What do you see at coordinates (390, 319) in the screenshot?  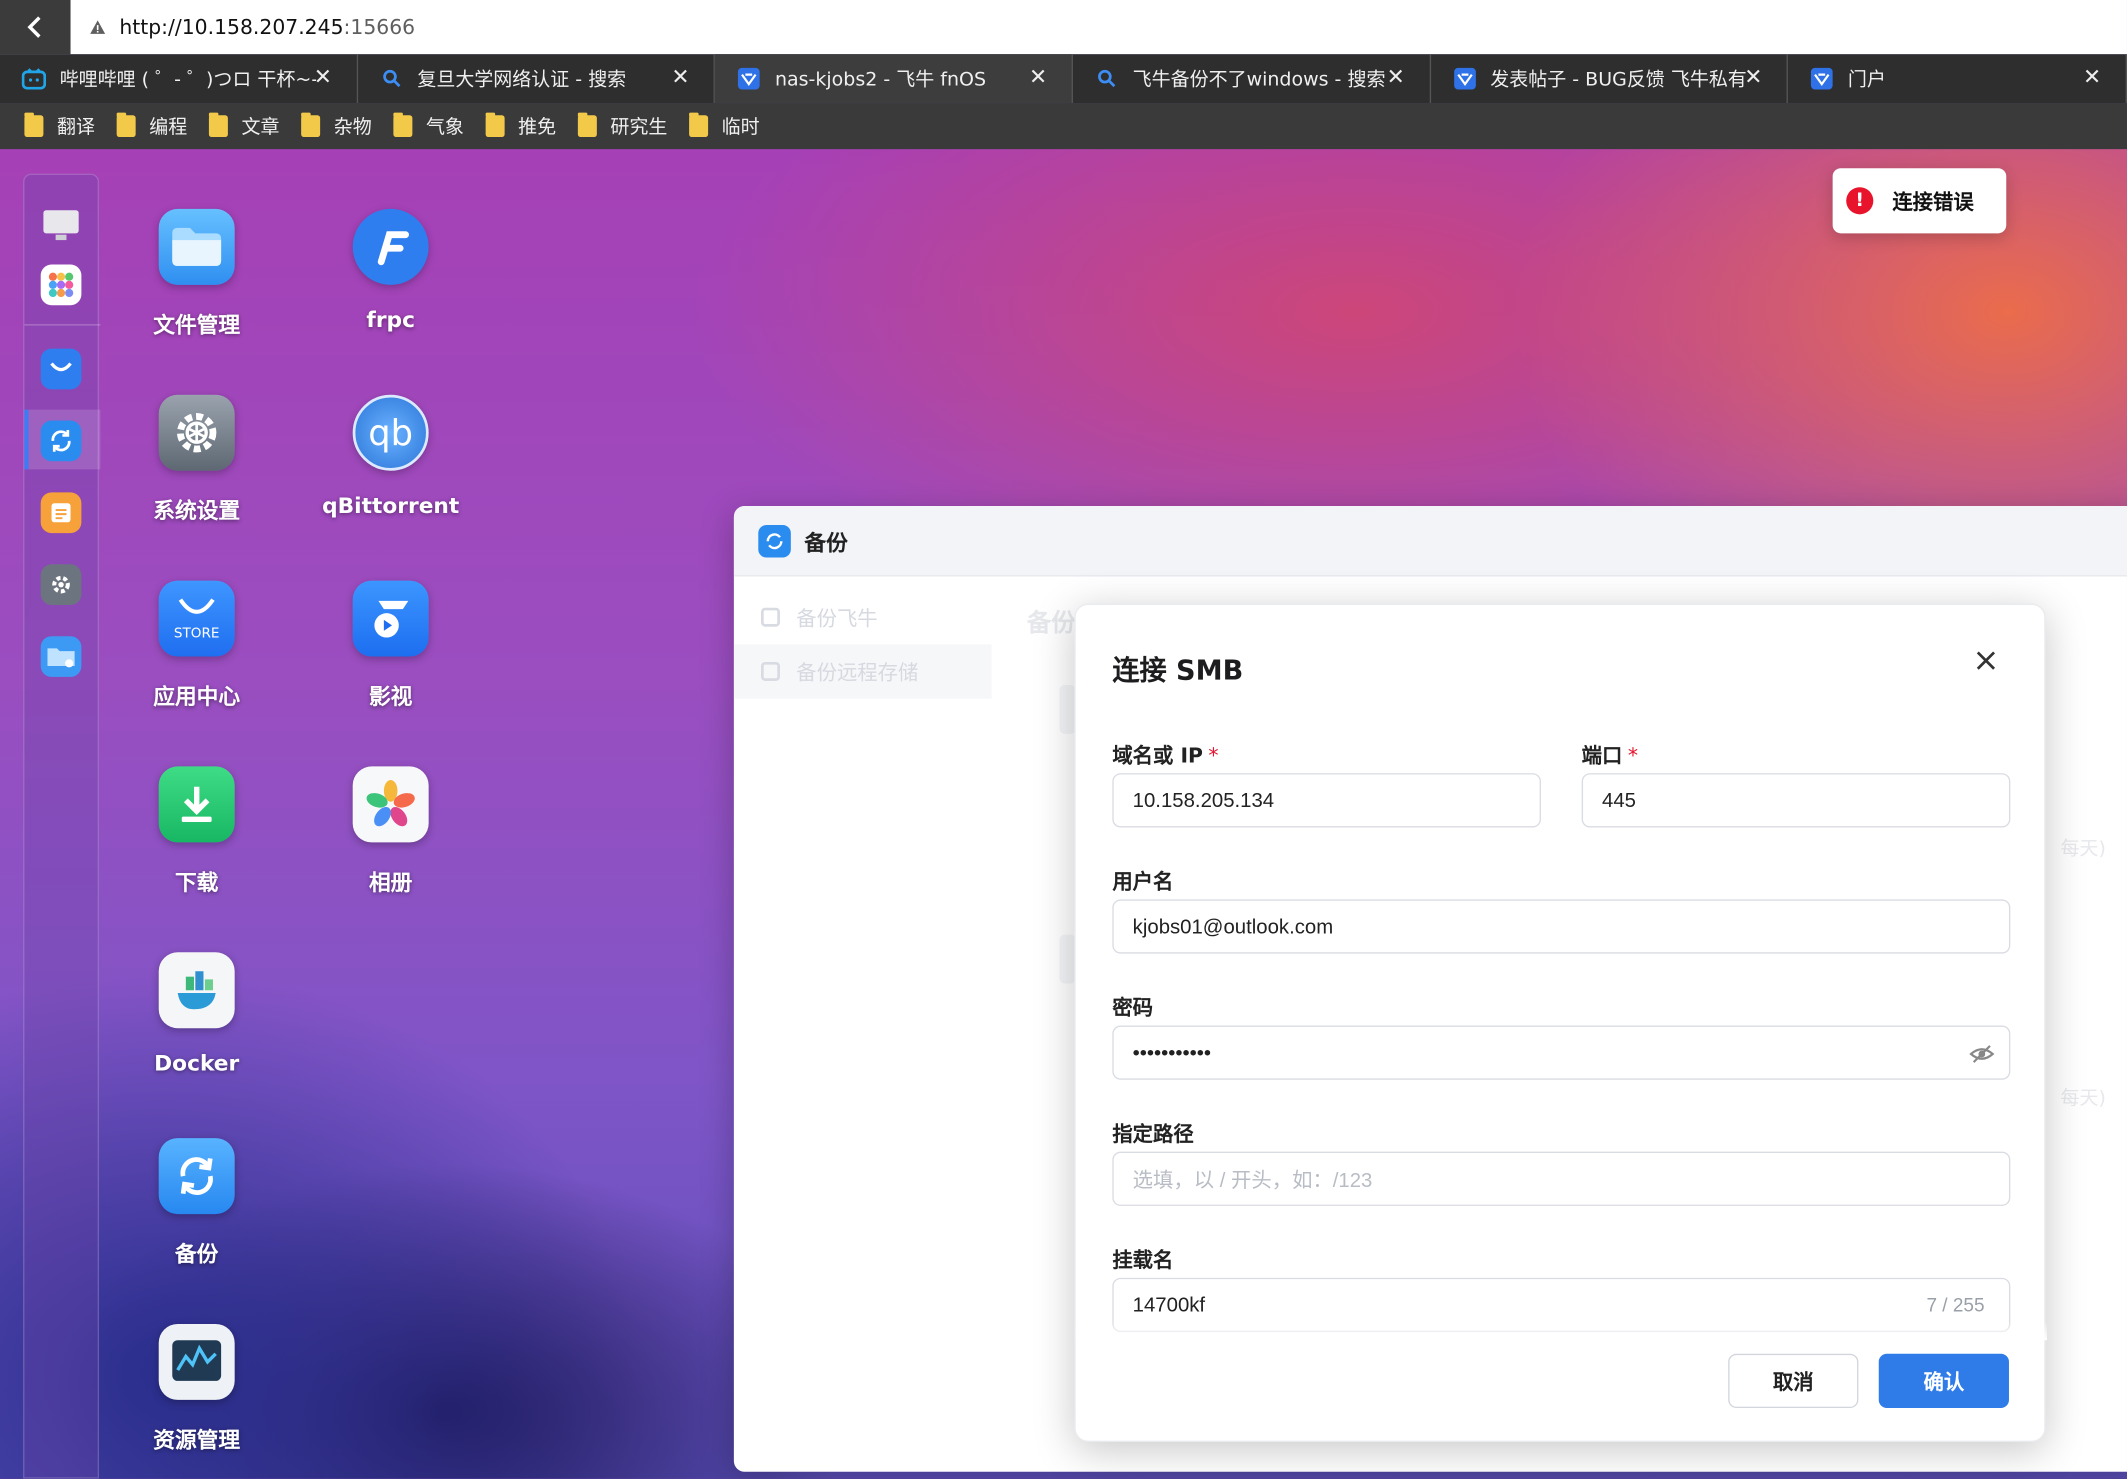 I see `app-label: frpc` at bounding box center [390, 319].